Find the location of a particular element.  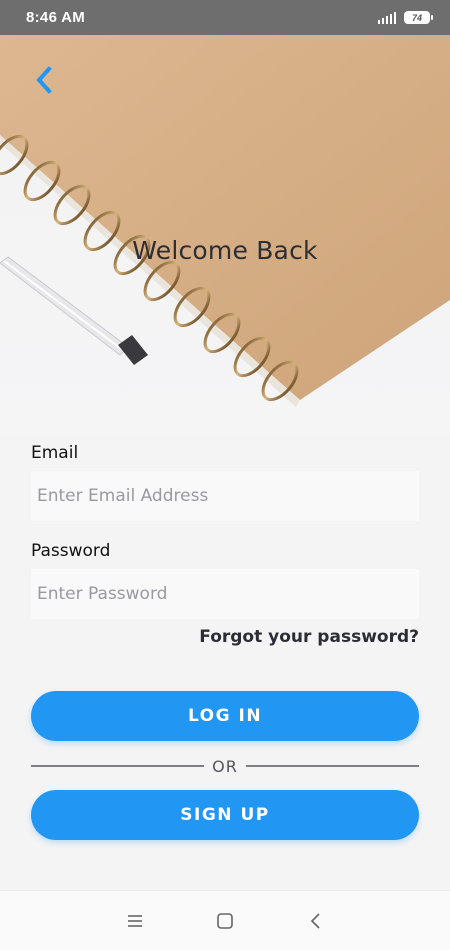

password-group: Password is located at coordinates (225, 580).